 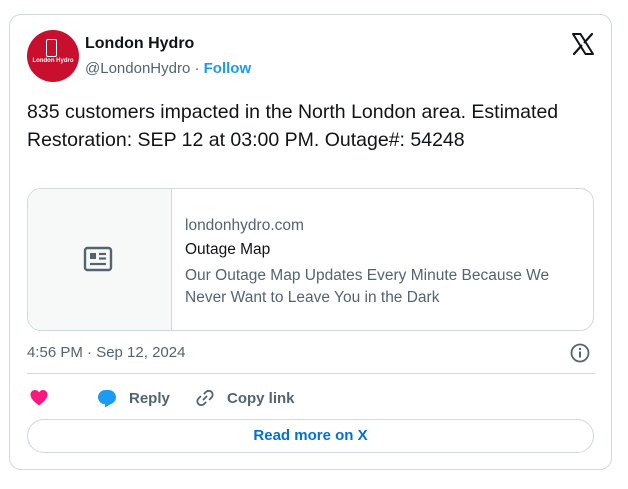 I want to click on divider, so click(x=311, y=373).